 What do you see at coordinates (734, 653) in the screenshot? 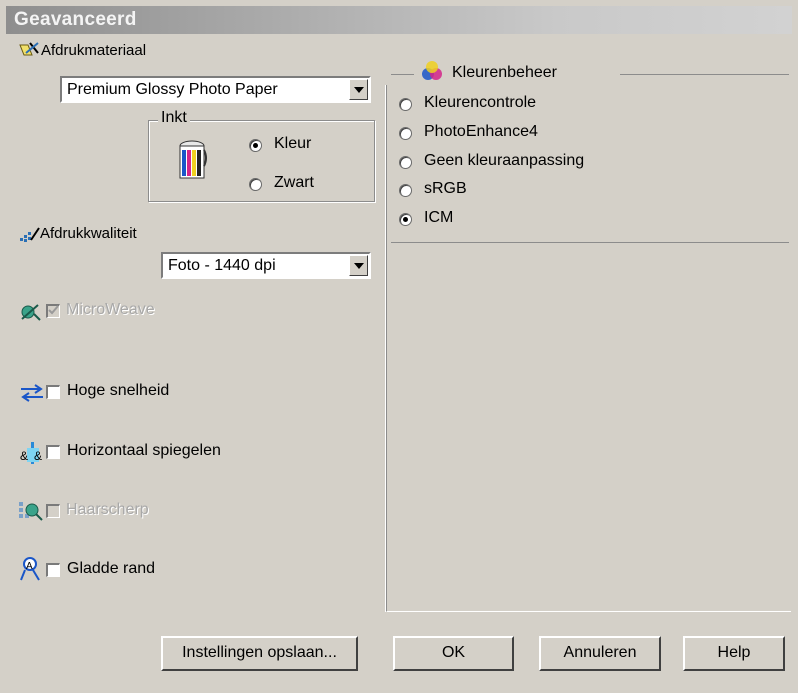
I see `help-button: Help` at bounding box center [734, 653].